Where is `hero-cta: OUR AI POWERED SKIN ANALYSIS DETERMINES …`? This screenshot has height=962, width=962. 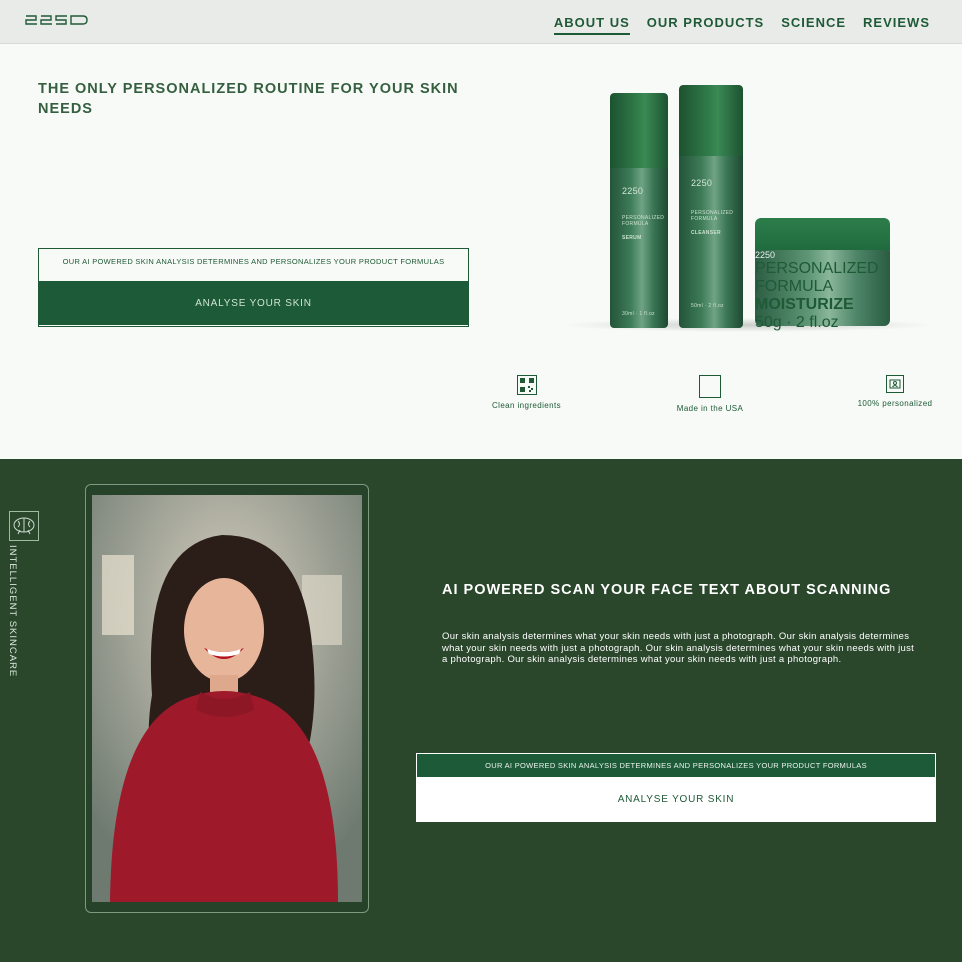
hero-cta: OUR AI POWERED SKIN ANALYSIS DETERMINES … is located at coordinates (253, 287).